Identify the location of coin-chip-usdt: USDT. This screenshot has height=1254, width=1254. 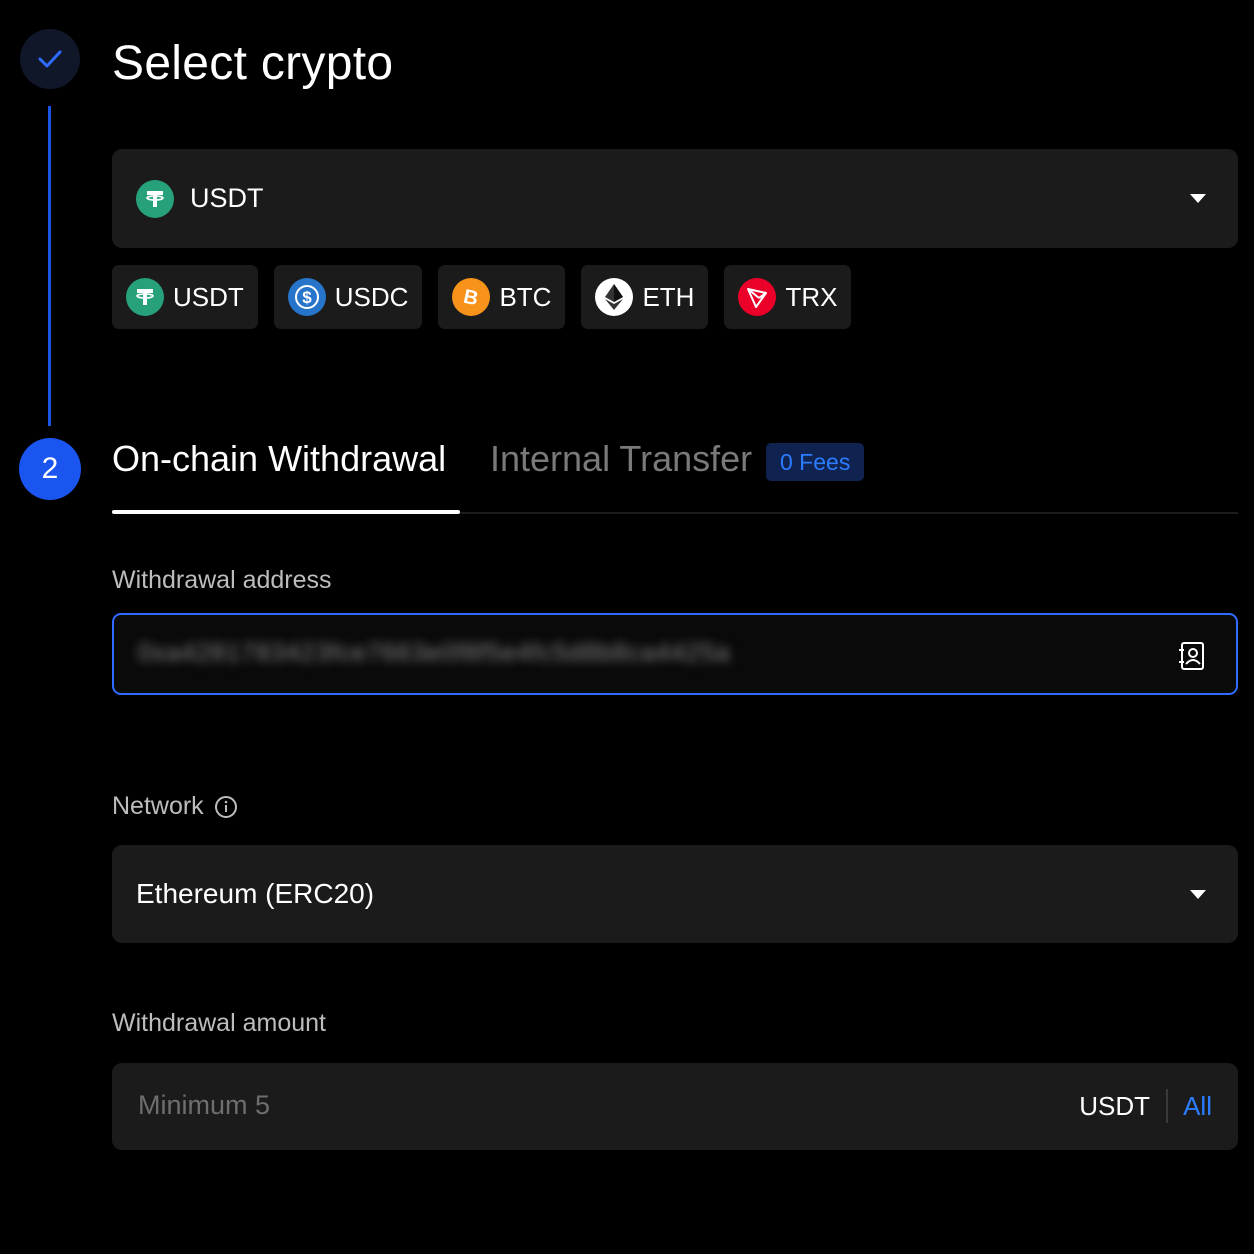
(185, 297).